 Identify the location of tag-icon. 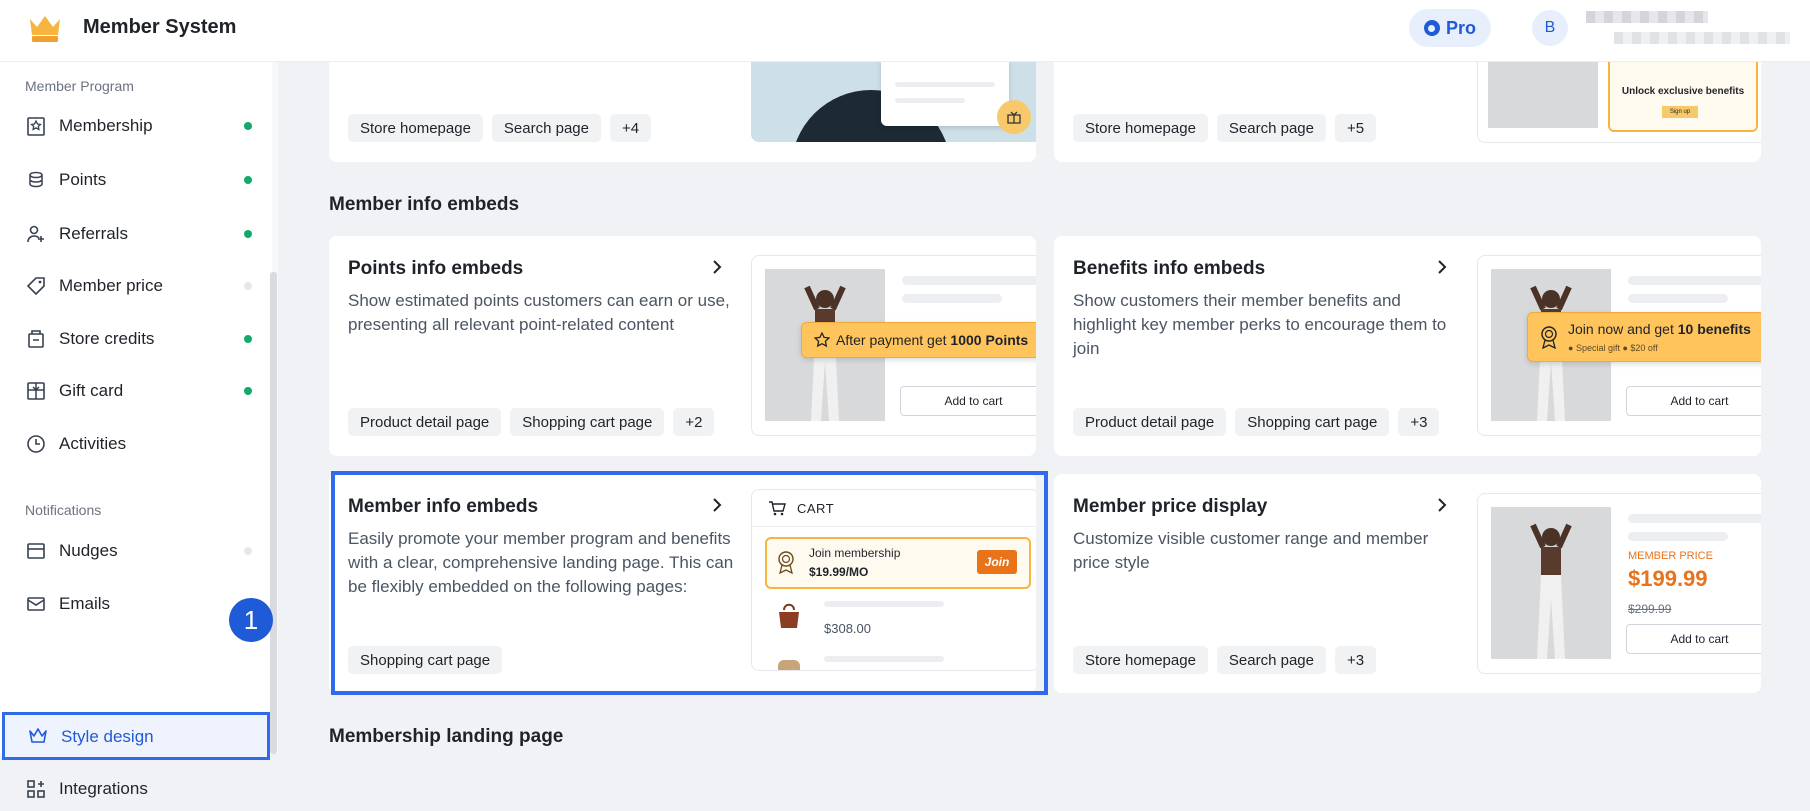
(35, 286).